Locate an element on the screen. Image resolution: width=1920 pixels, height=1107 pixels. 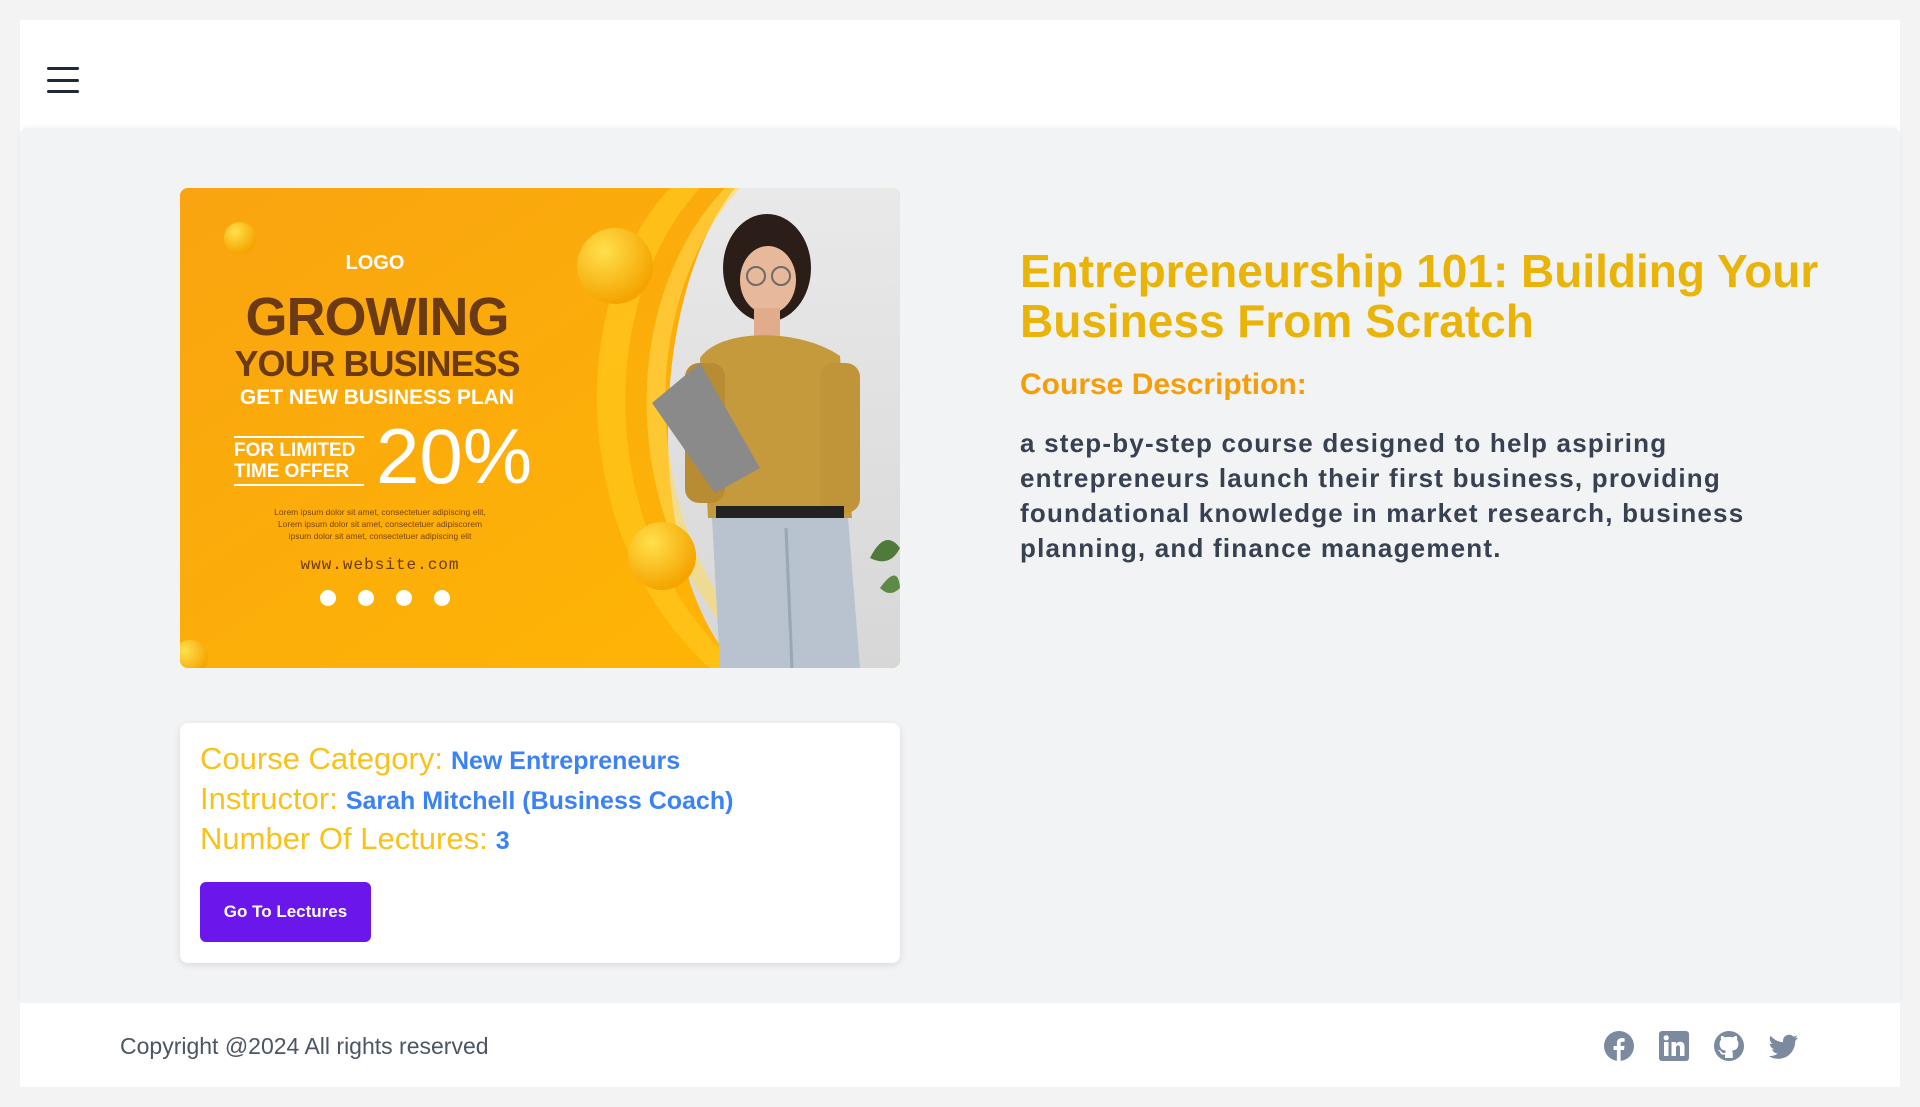
lectures-count-row: Number Of Lectures: 3 is located at coordinates (540, 841).